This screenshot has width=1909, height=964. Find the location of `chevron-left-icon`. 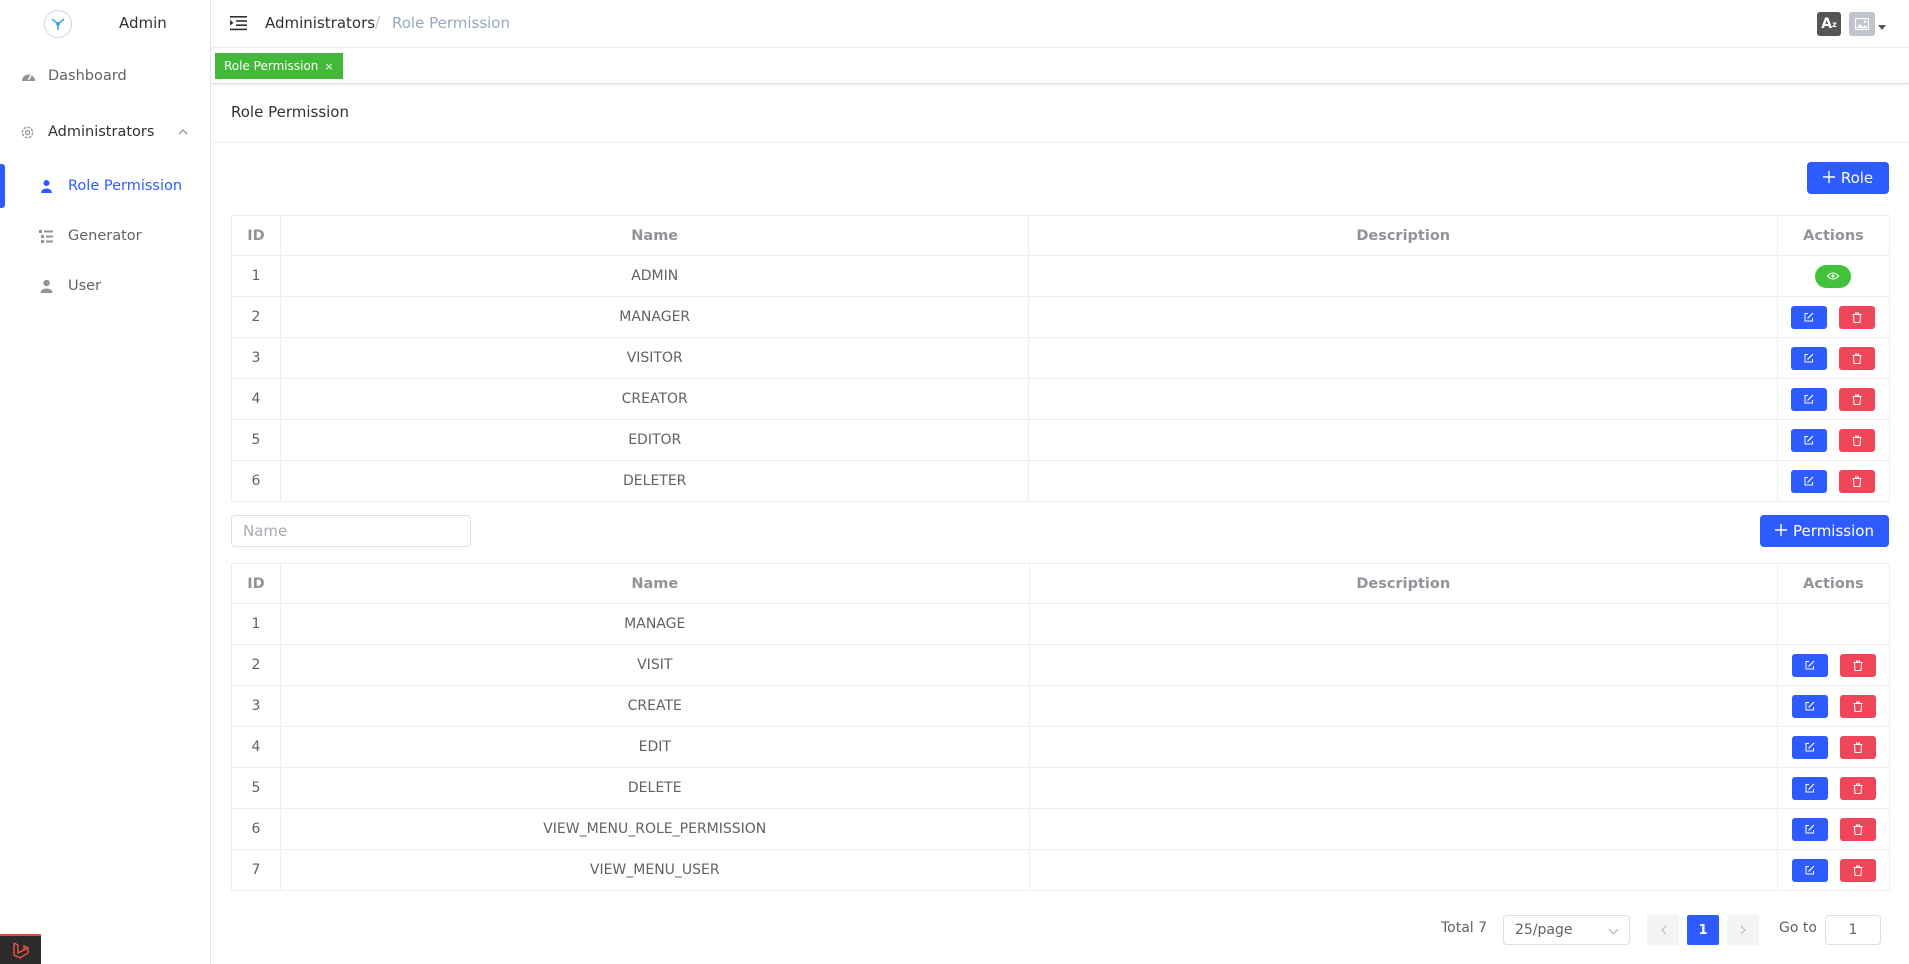

chevron-left-icon is located at coordinates (1663, 930).